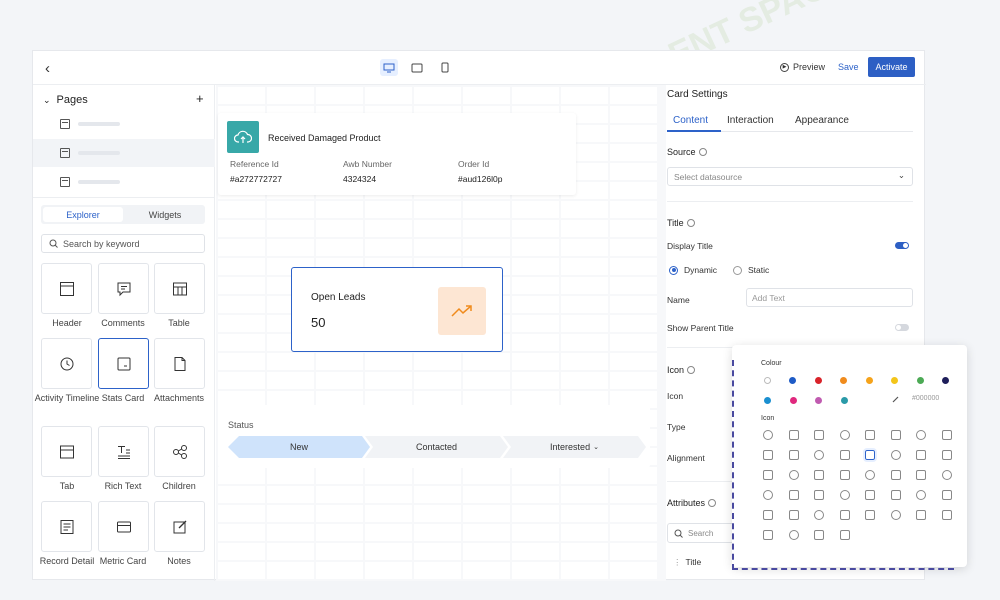 The image size is (1000, 600). Describe the element at coordinates (417, 67) in the screenshot. I see `tablet-icon` at that location.